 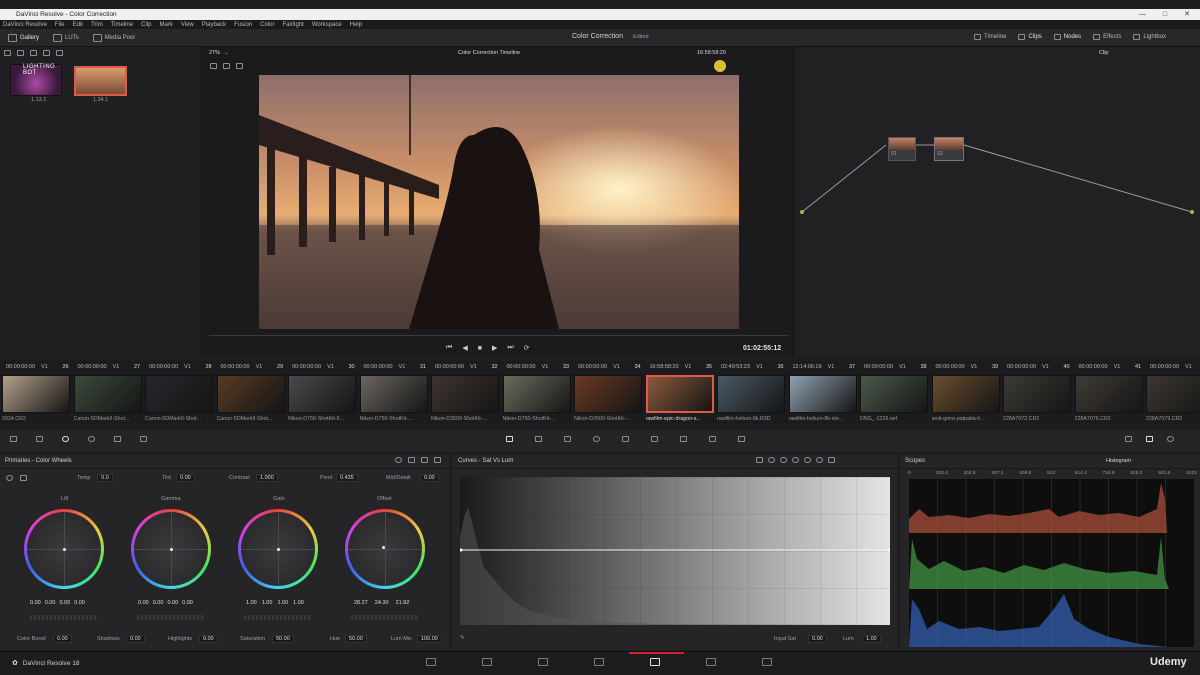 What do you see at coordinates (424, 460) in the screenshot?
I see `log-mode-icon` at bounding box center [424, 460].